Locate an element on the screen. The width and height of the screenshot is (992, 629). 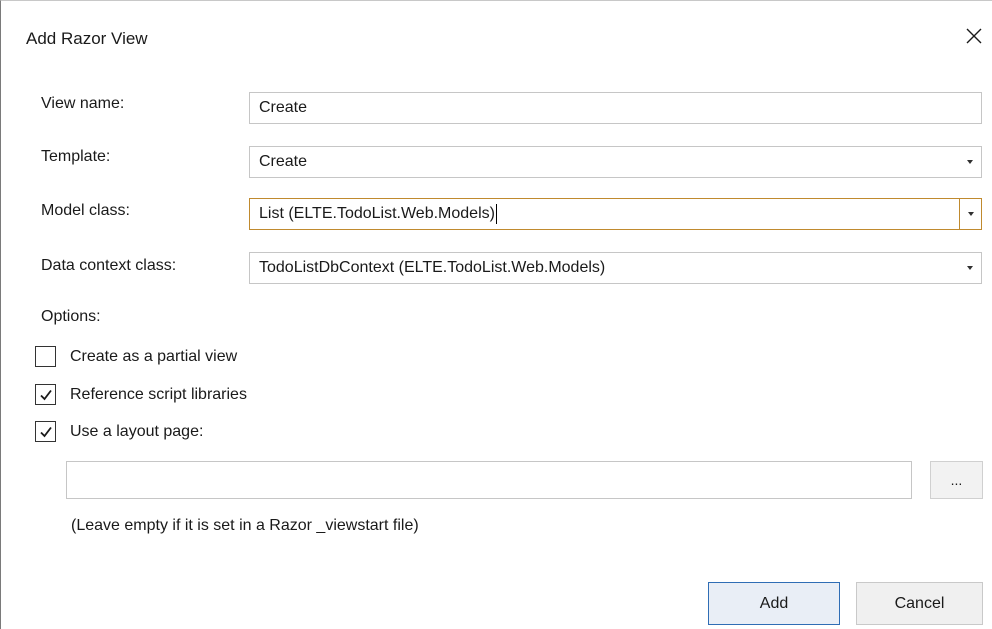
model-class-combobox: List (ELTE.TodoList.Web.Models) is located at coordinates (615, 214).